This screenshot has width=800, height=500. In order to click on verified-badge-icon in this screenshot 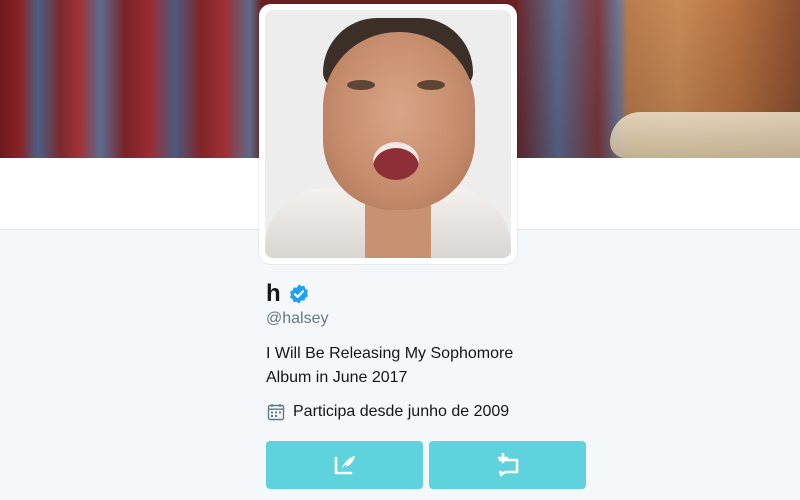, I will do `click(299, 294)`.